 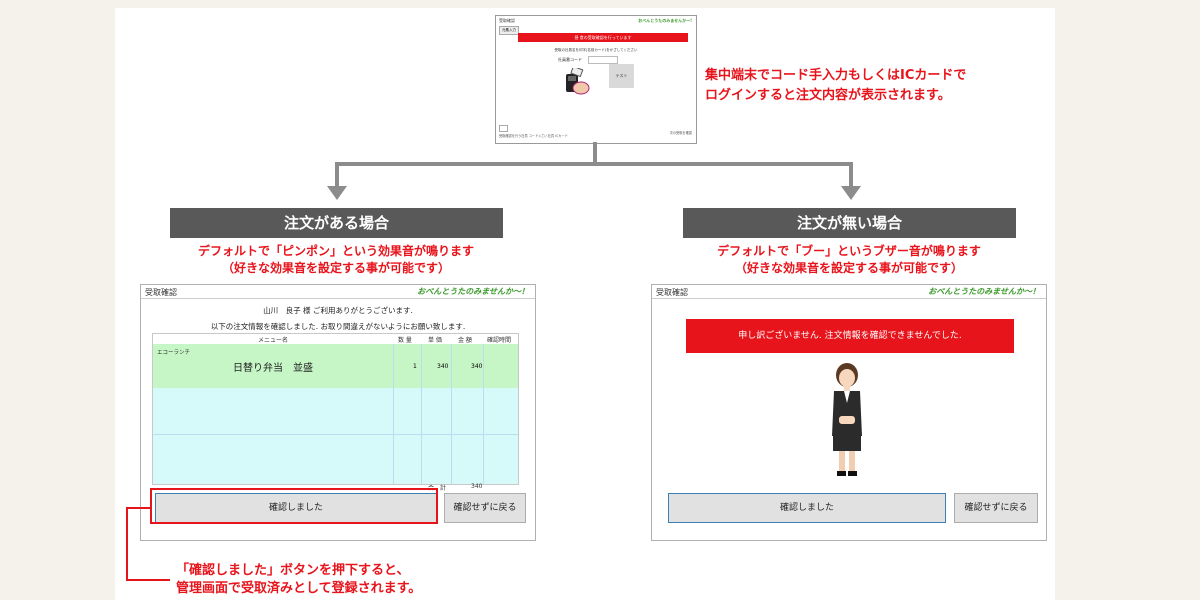 I want to click on row-divider, so click(x=335, y=434).